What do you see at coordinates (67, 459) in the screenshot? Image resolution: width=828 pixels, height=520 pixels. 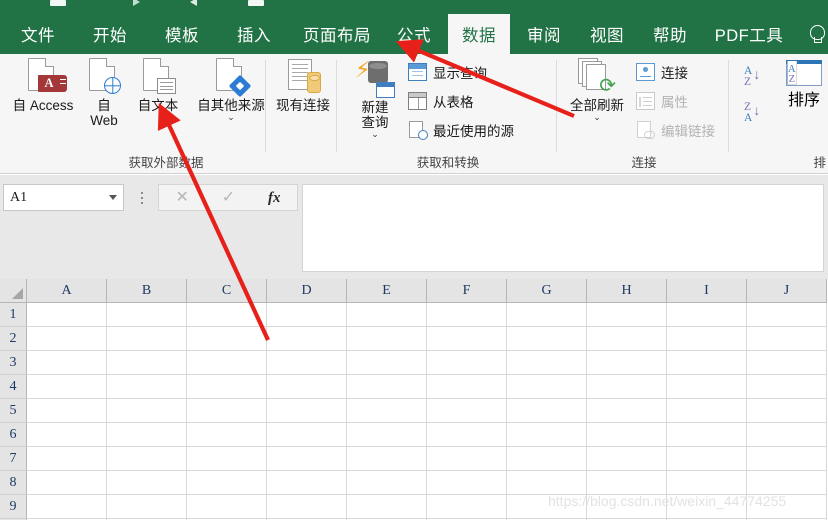 I see `cell-A7` at bounding box center [67, 459].